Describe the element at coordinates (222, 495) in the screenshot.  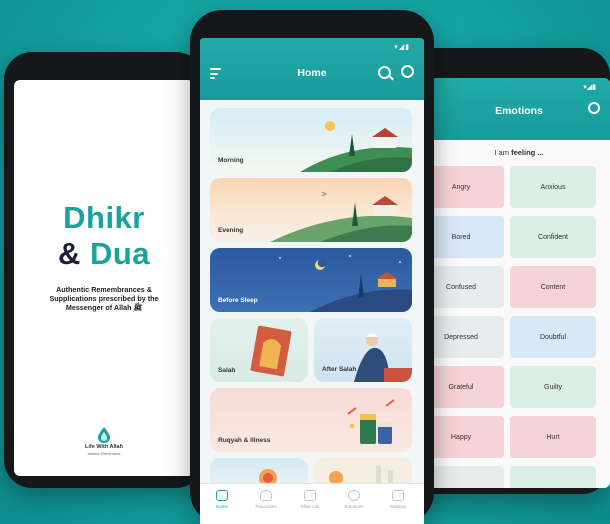
I see `home-icon` at that location.